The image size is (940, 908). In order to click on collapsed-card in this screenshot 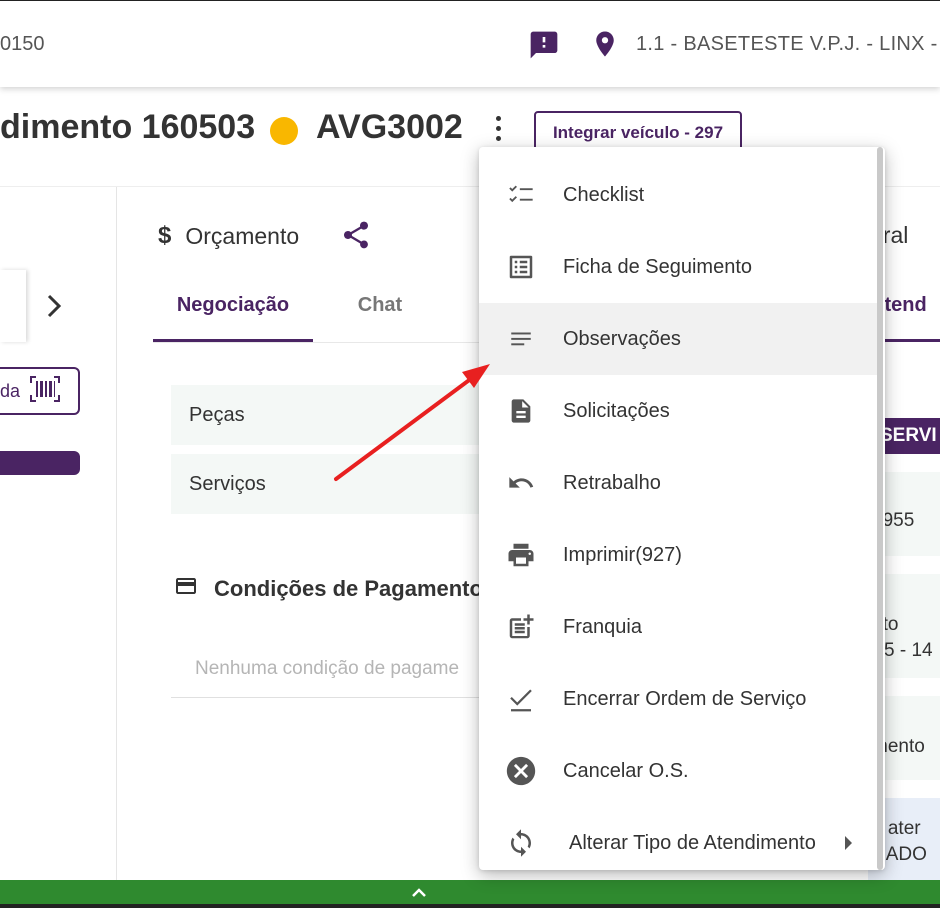, I will do `click(13, 306)`.